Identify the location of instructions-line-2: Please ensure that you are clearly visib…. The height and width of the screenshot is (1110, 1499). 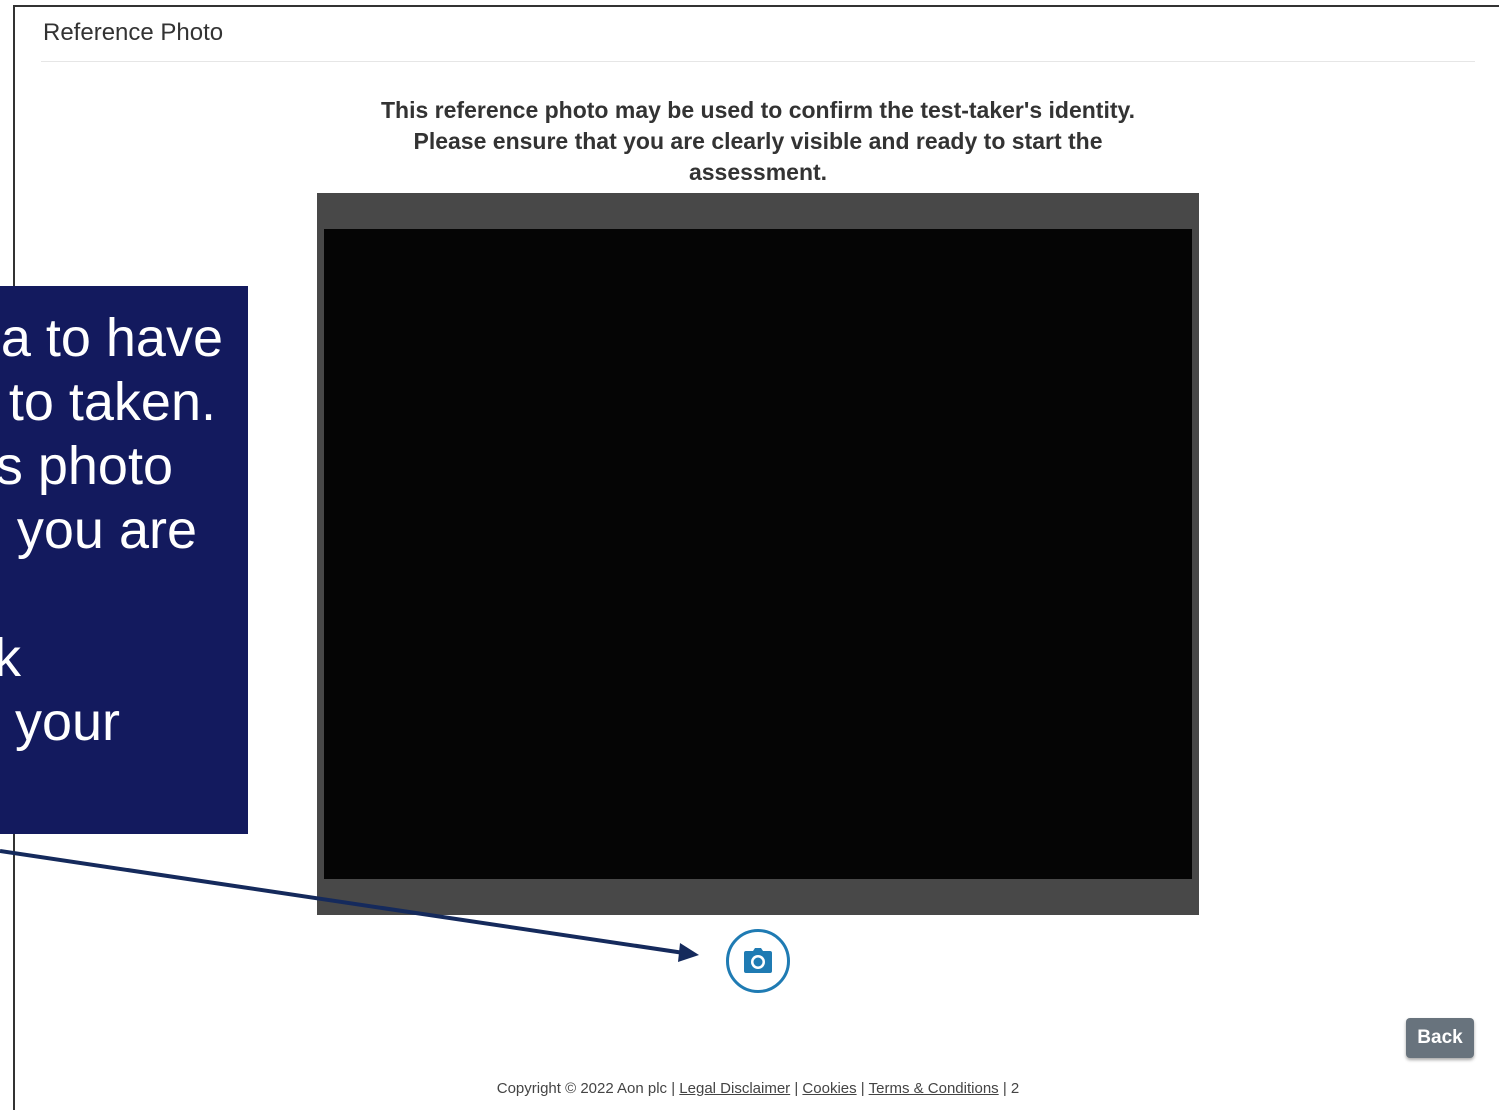
(758, 141).